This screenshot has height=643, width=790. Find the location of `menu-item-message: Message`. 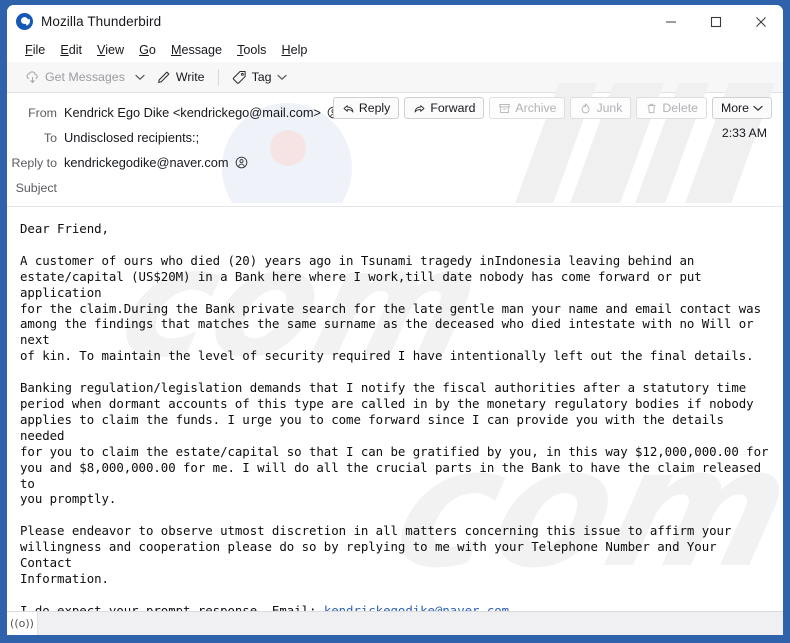

menu-item-message: Message is located at coordinates (197, 50).